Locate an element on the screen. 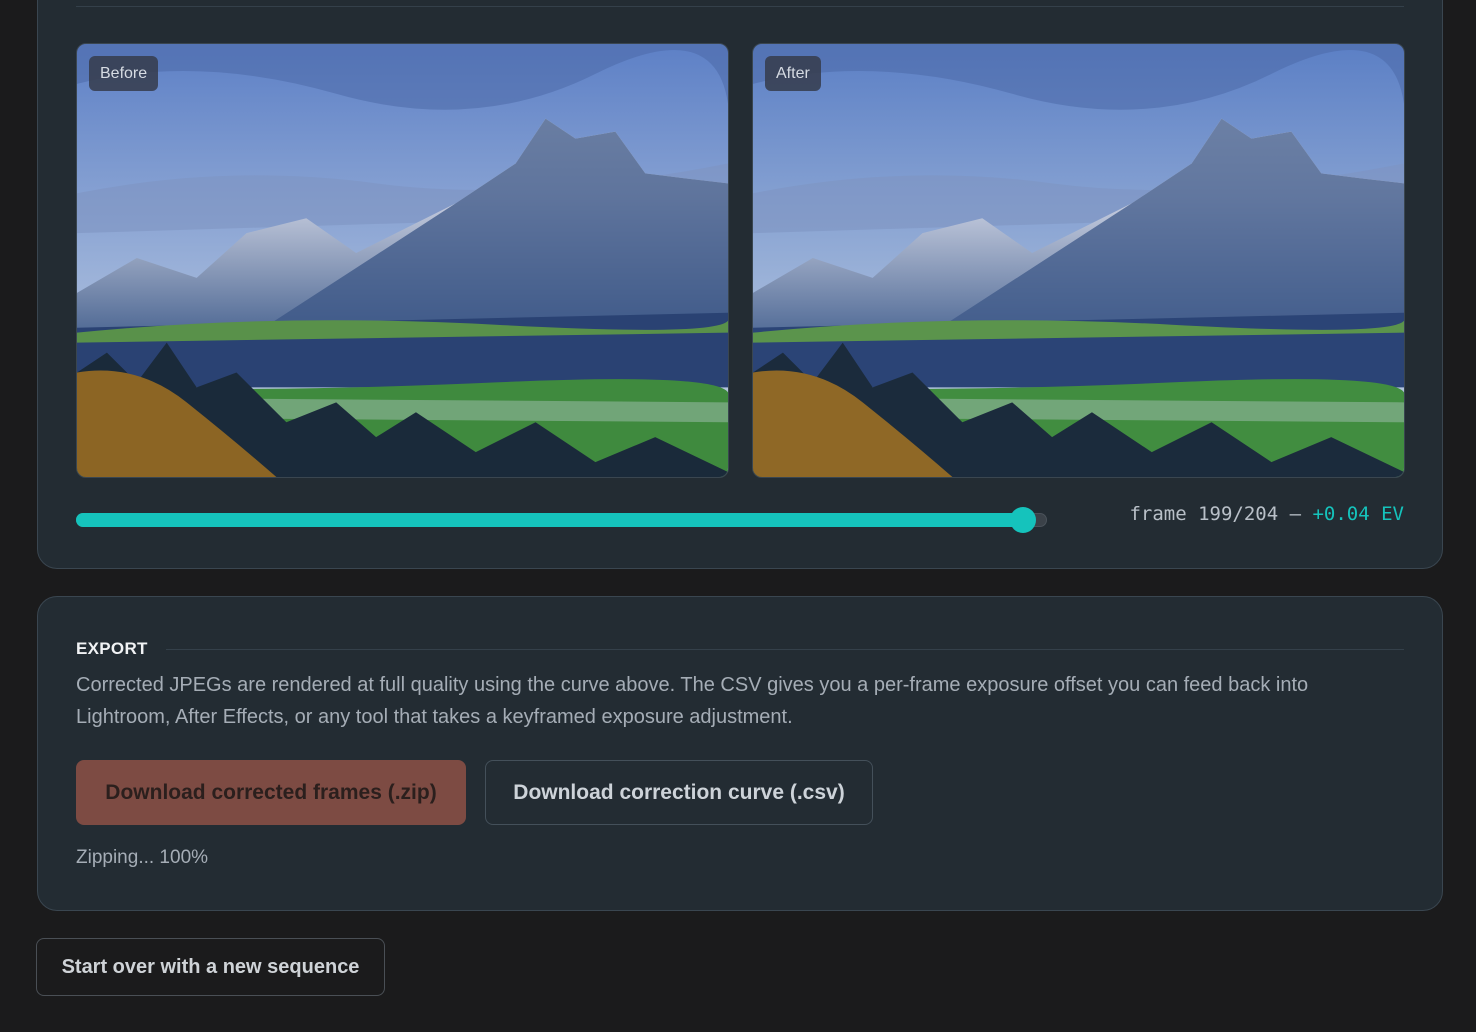 Image resolution: width=1476 pixels, height=1032 pixels. before-badge: Before is located at coordinates (124, 73).